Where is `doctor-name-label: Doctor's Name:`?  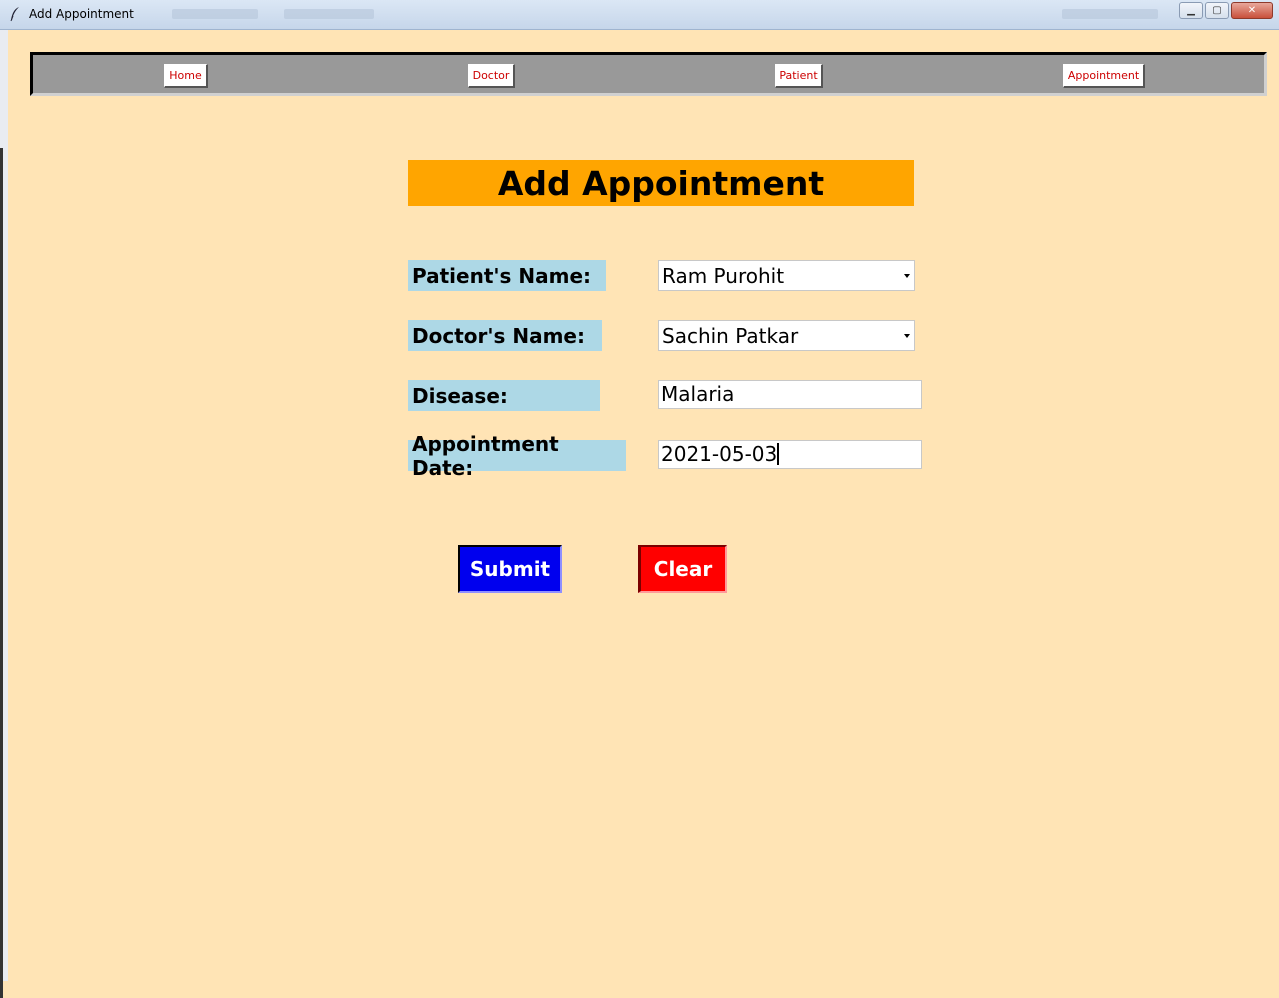 doctor-name-label: Doctor's Name: is located at coordinates (505, 335).